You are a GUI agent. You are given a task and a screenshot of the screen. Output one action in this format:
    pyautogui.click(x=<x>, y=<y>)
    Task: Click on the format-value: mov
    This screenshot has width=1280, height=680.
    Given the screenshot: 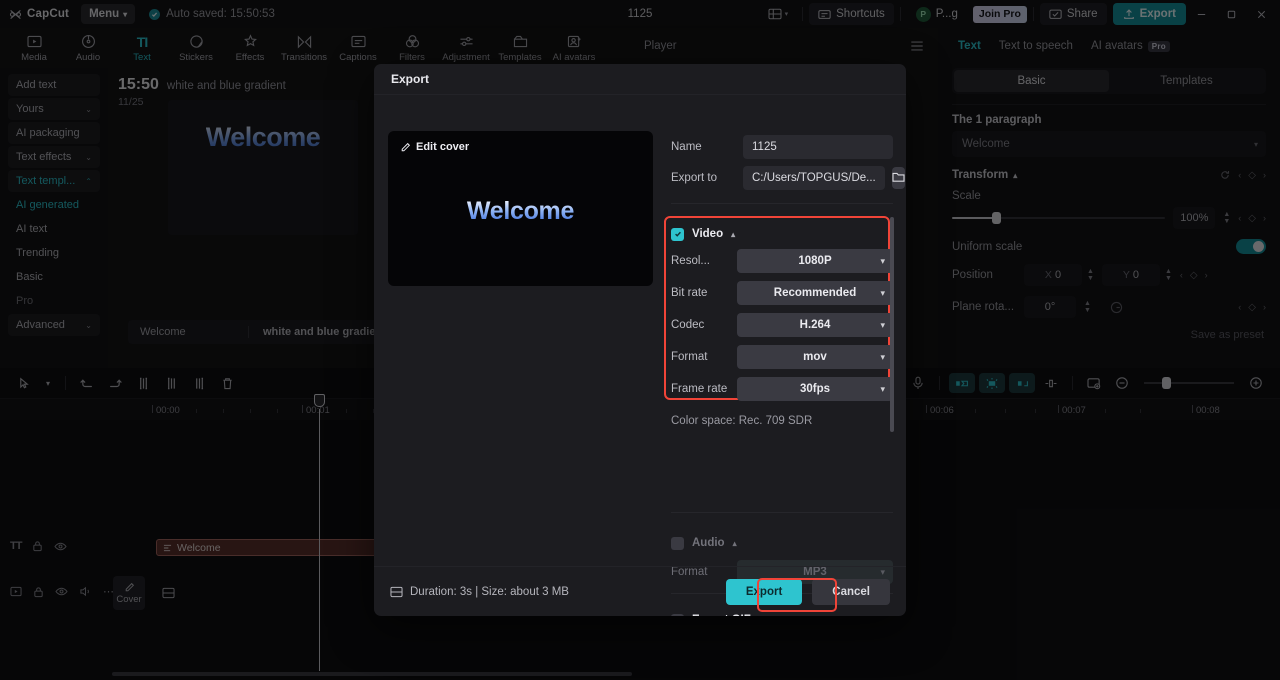 What is the action you would take?
    pyautogui.click(x=815, y=357)
    